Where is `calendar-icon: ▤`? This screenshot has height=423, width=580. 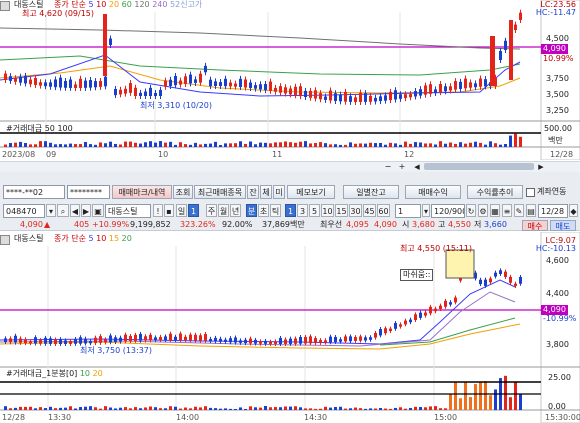 calendar-icon: ▤ is located at coordinates (531, 210).